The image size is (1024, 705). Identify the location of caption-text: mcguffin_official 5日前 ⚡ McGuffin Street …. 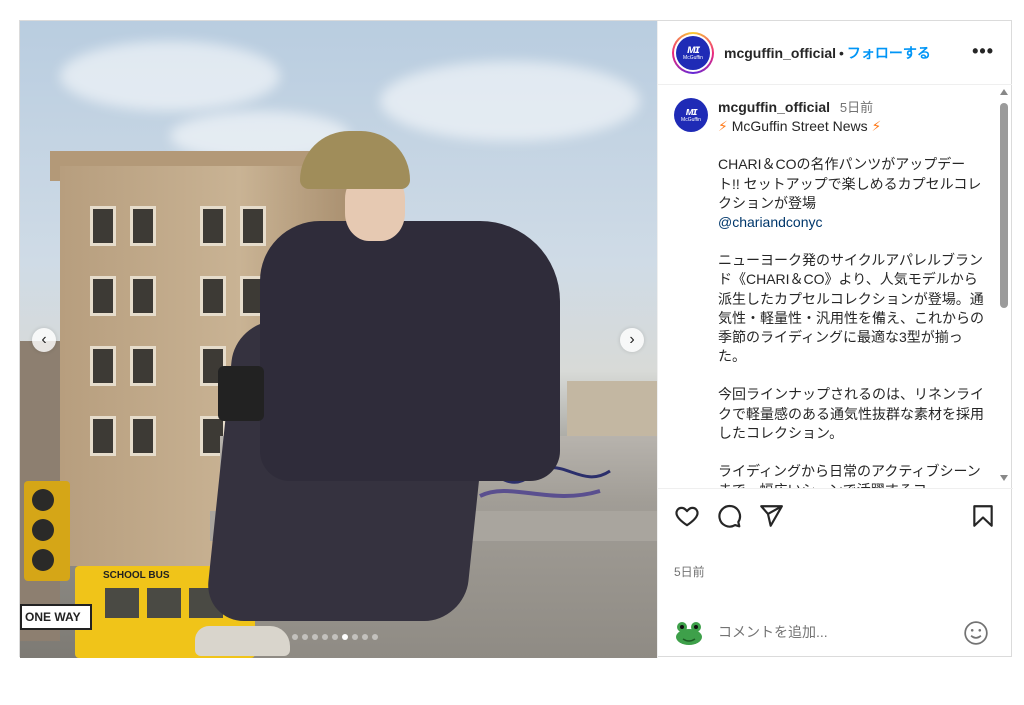
(852, 293).